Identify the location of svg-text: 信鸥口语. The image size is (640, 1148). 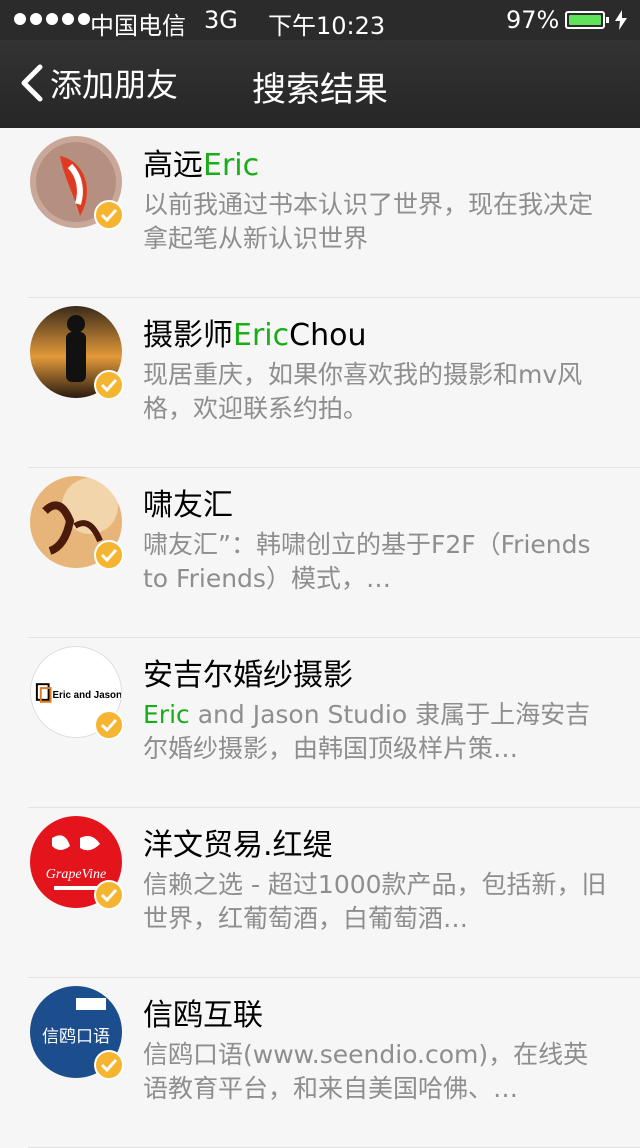
(76, 1037).